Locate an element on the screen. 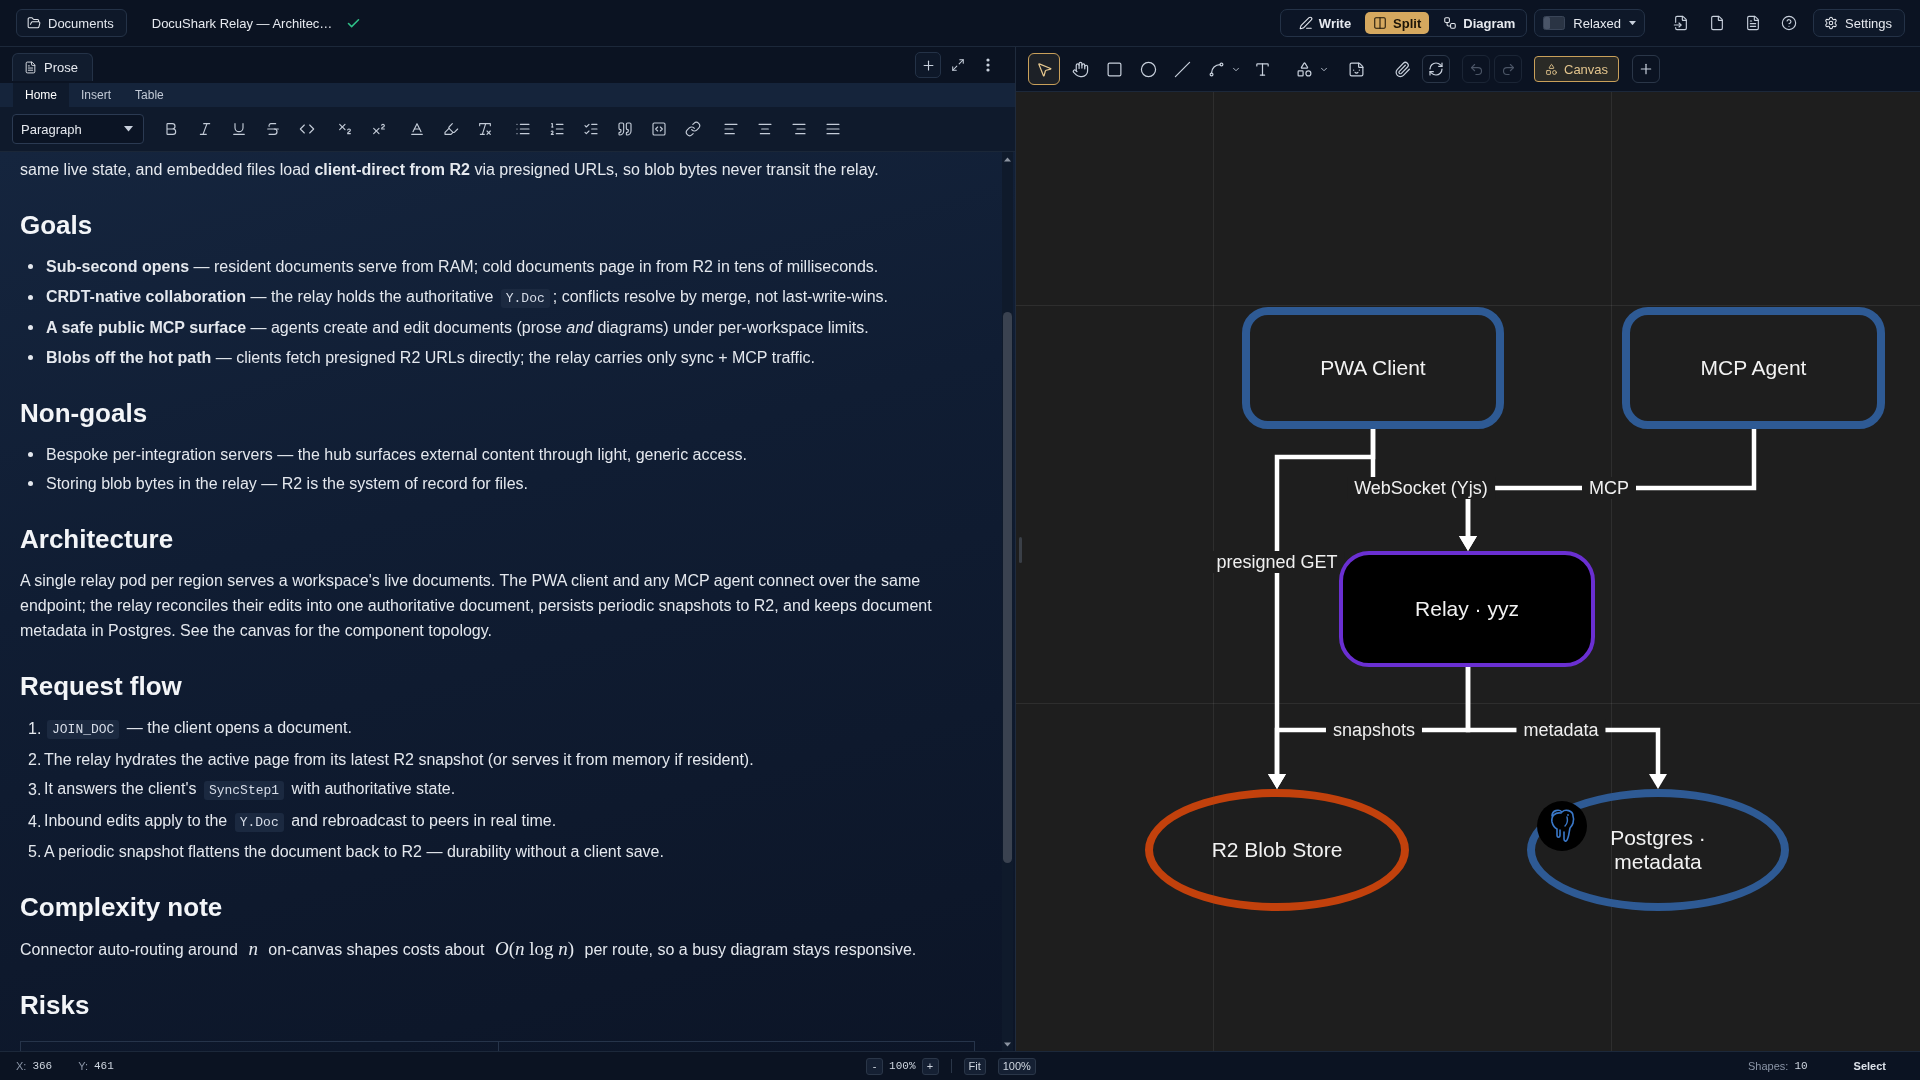 The image size is (1920, 1080). paragraph: Connector auto-routing around n on-canvas shapes costs about O(n log n) per route, so a busy diagram stays responsive. is located at coordinates (469, 949).